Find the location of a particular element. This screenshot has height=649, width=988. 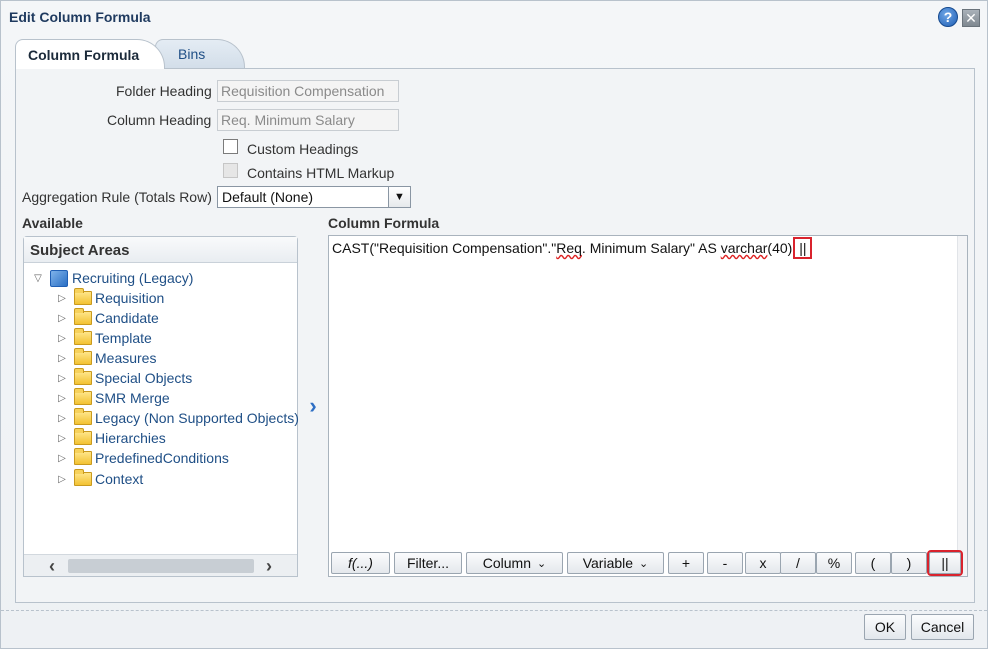

subject-areas-title: Subject Areas is located at coordinates (160, 250).